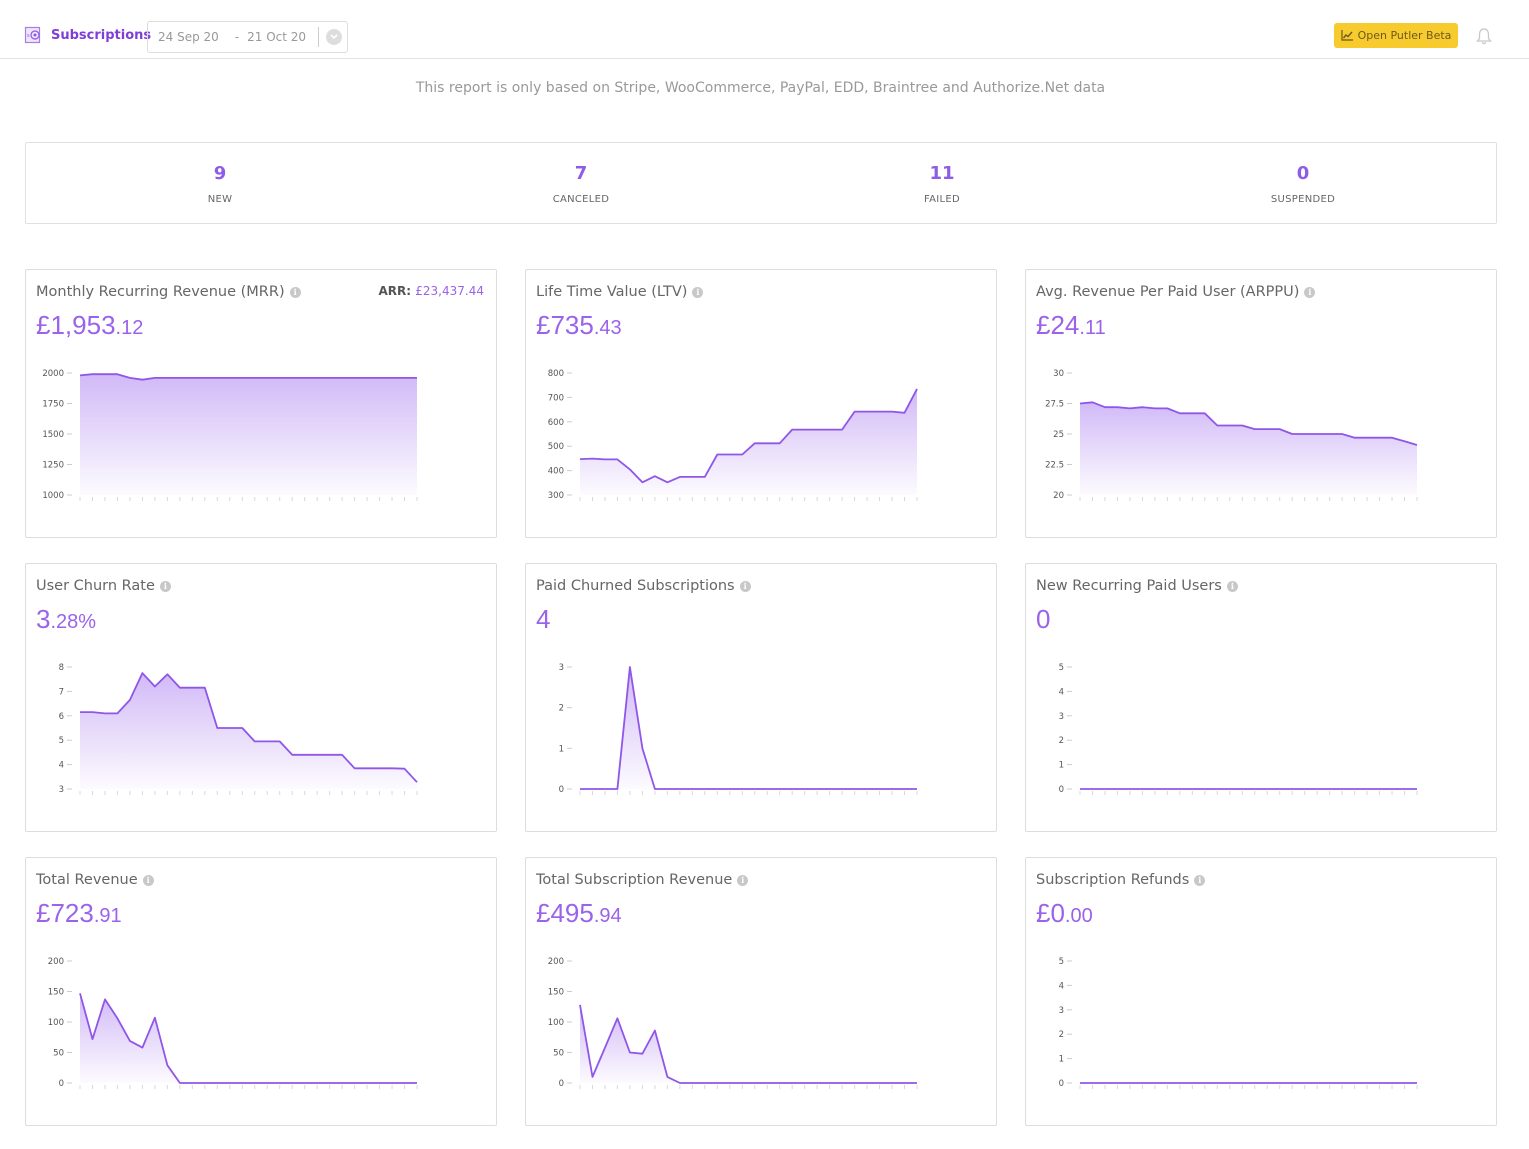  What do you see at coordinates (247, 37) in the screenshot?
I see `date-range-picker: 24 Sep 20 - 21 Oct 20` at bounding box center [247, 37].